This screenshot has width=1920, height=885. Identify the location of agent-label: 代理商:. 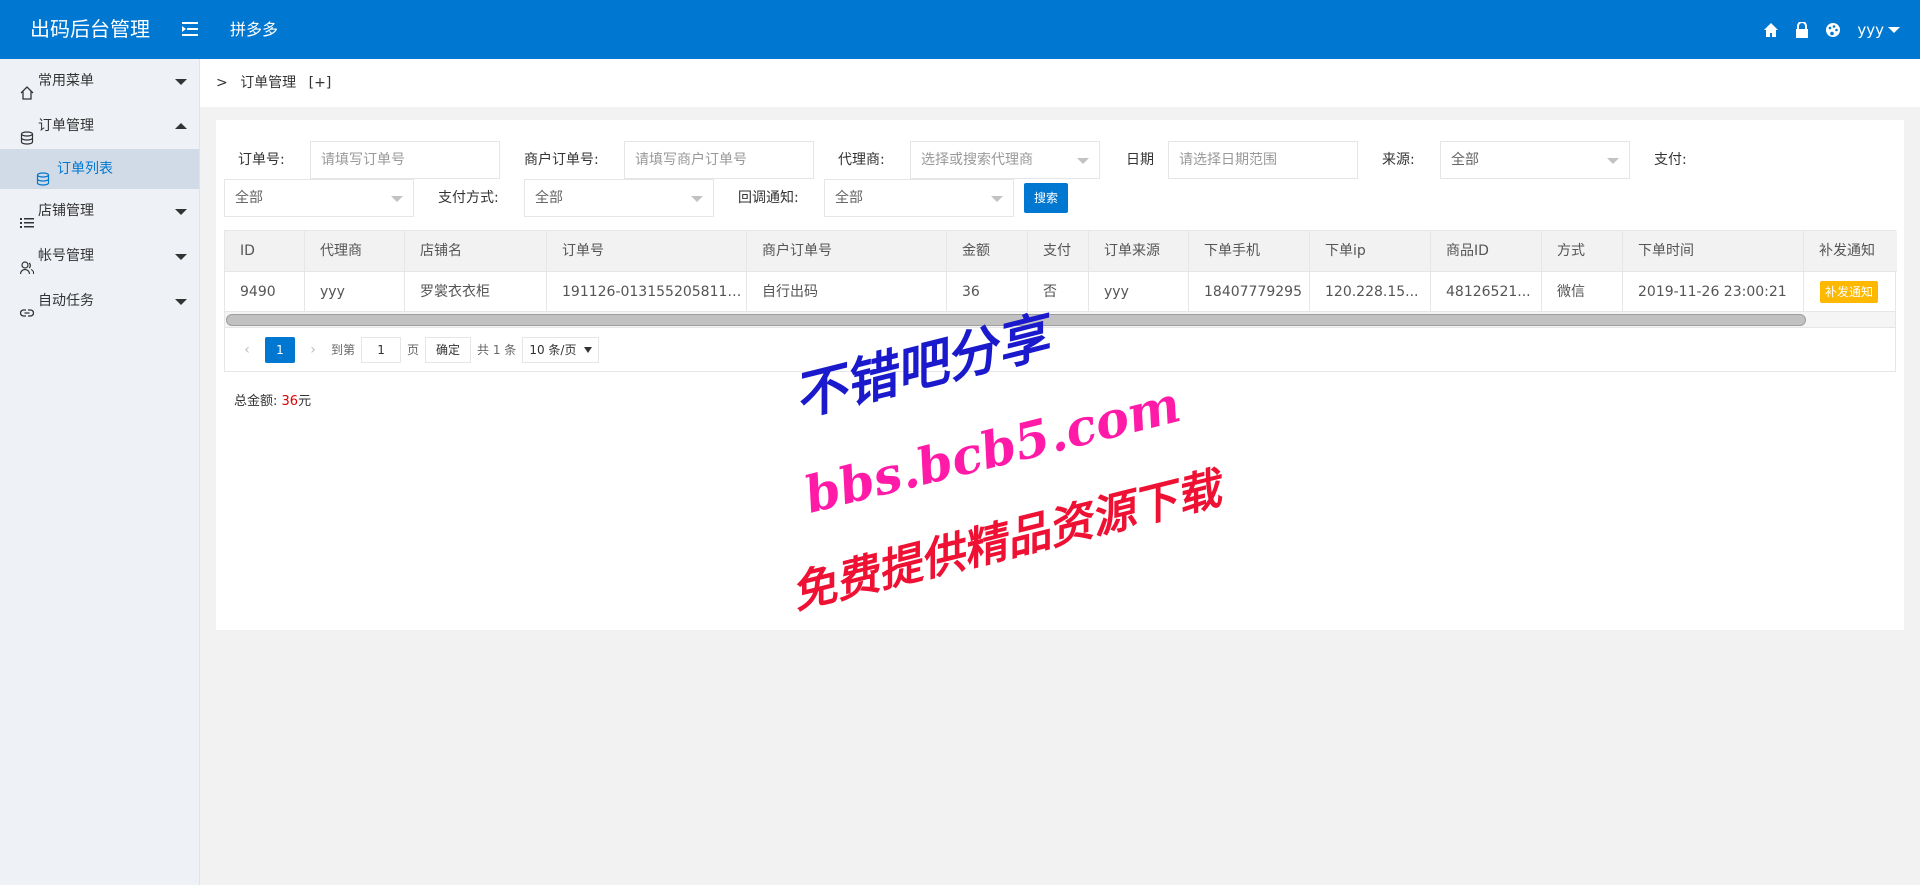
(861, 160).